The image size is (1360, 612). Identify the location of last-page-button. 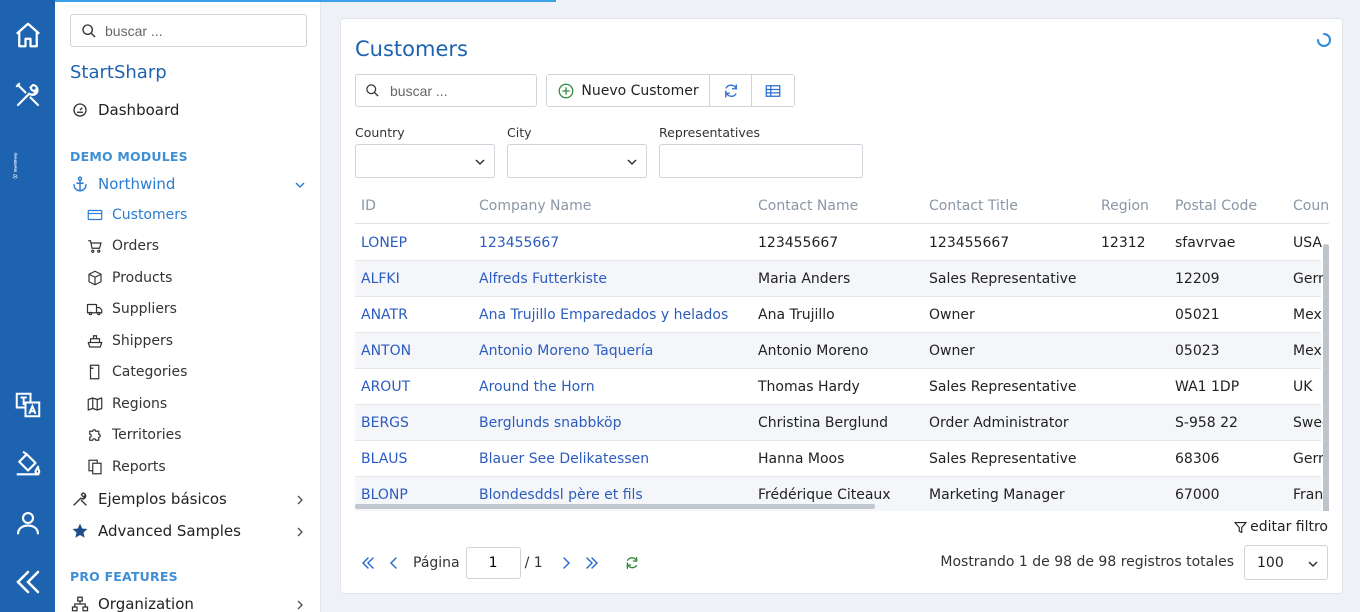
(592, 563).